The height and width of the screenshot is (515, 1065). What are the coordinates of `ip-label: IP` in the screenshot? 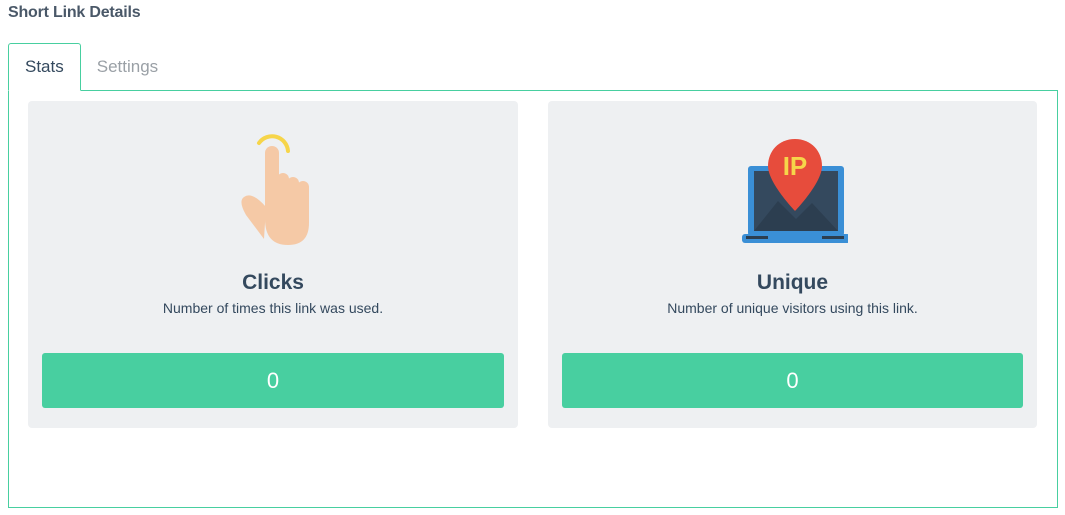 It's located at (794, 166).